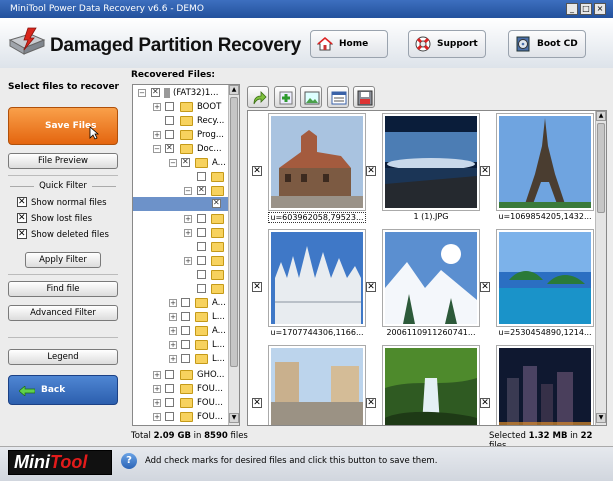 The width and height of the screenshot is (613, 481). What do you see at coordinates (63, 234) in the screenshot?
I see `show-deleted-files-option: Show deleted files` at bounding box center [63, 234].